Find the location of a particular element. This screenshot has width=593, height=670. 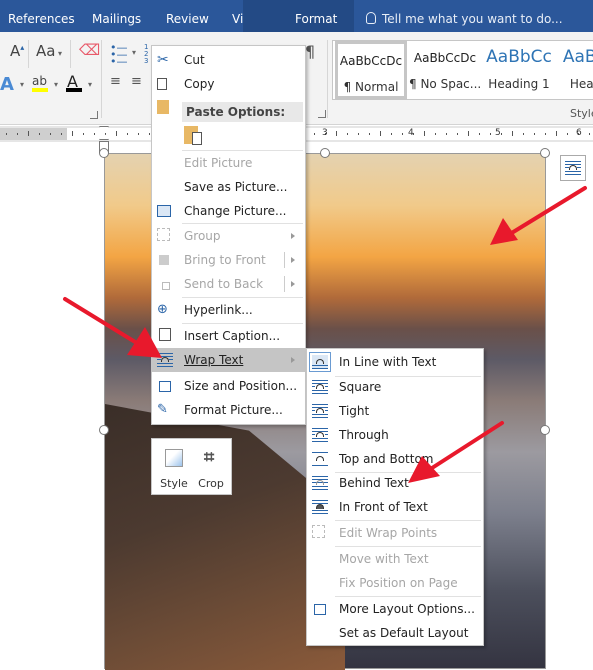

square-wrap-icon is located at coordinates (320, 387).